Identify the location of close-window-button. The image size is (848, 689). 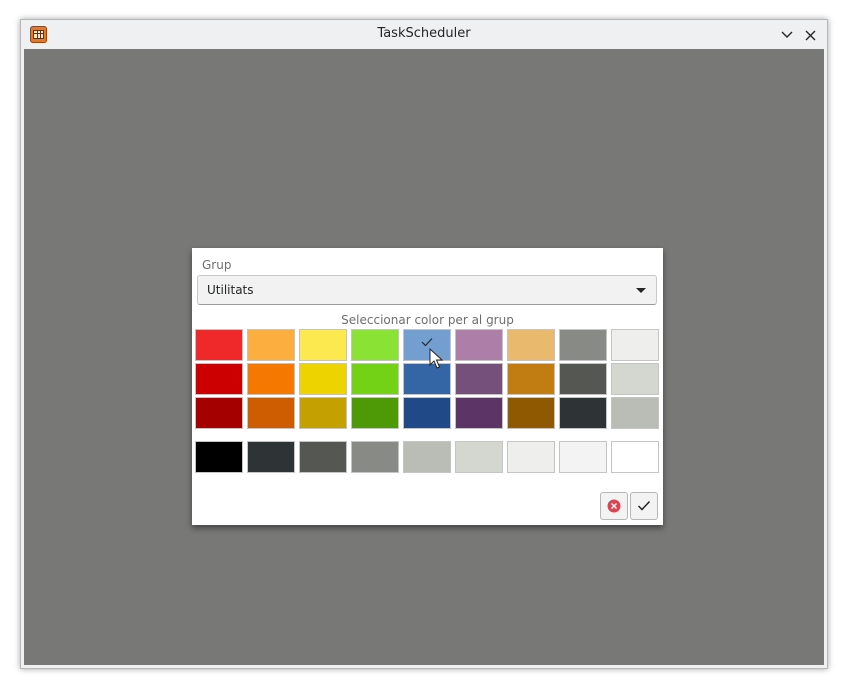
(810, 35).